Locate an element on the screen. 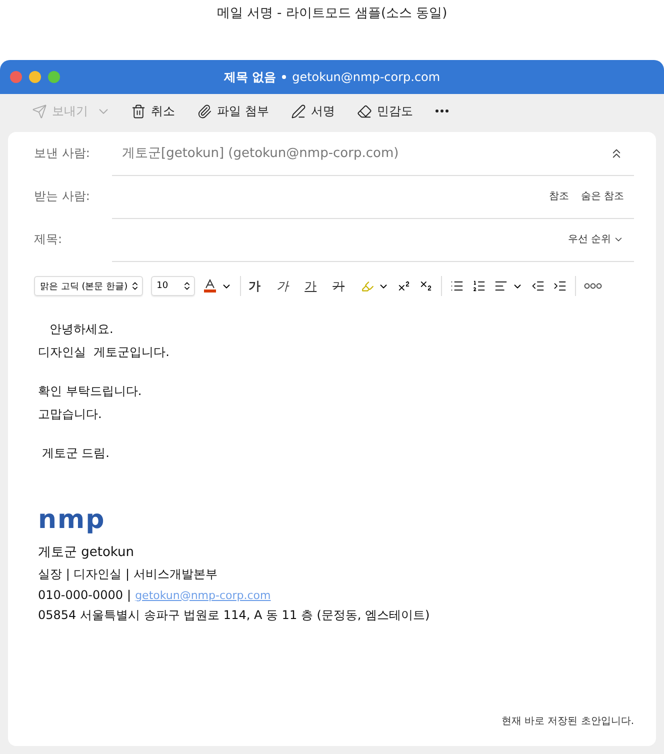 The image size is (664, 754). from-field: 게토군[getokun] (getokun@nmp-corp.com) is located at coordinates (260, 153).